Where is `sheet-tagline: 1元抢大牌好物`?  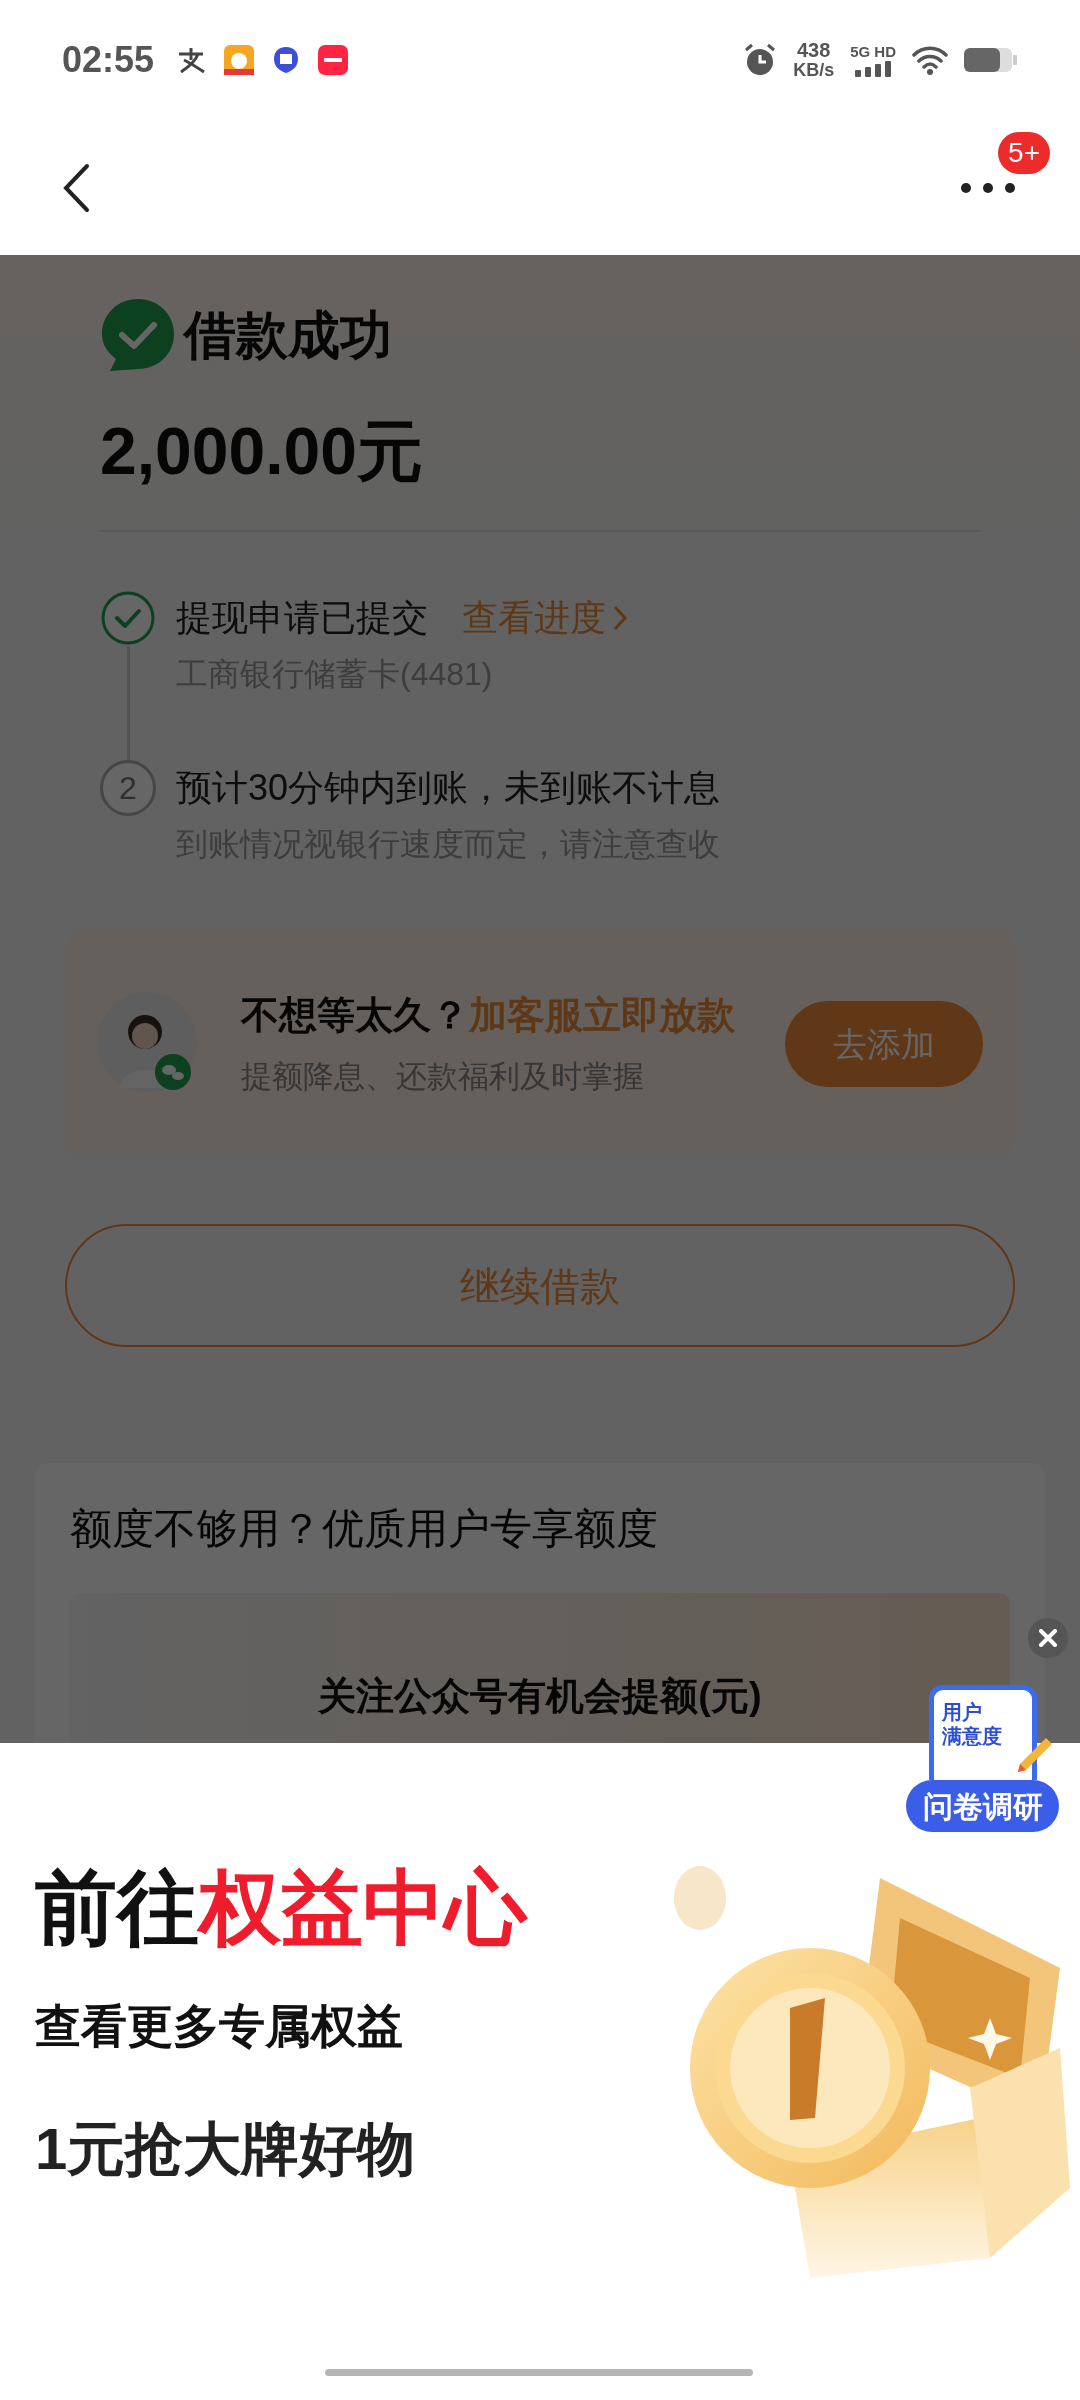
sheet-tagline: 1元抢大牌好物 is located at coordinates (226, 2149).